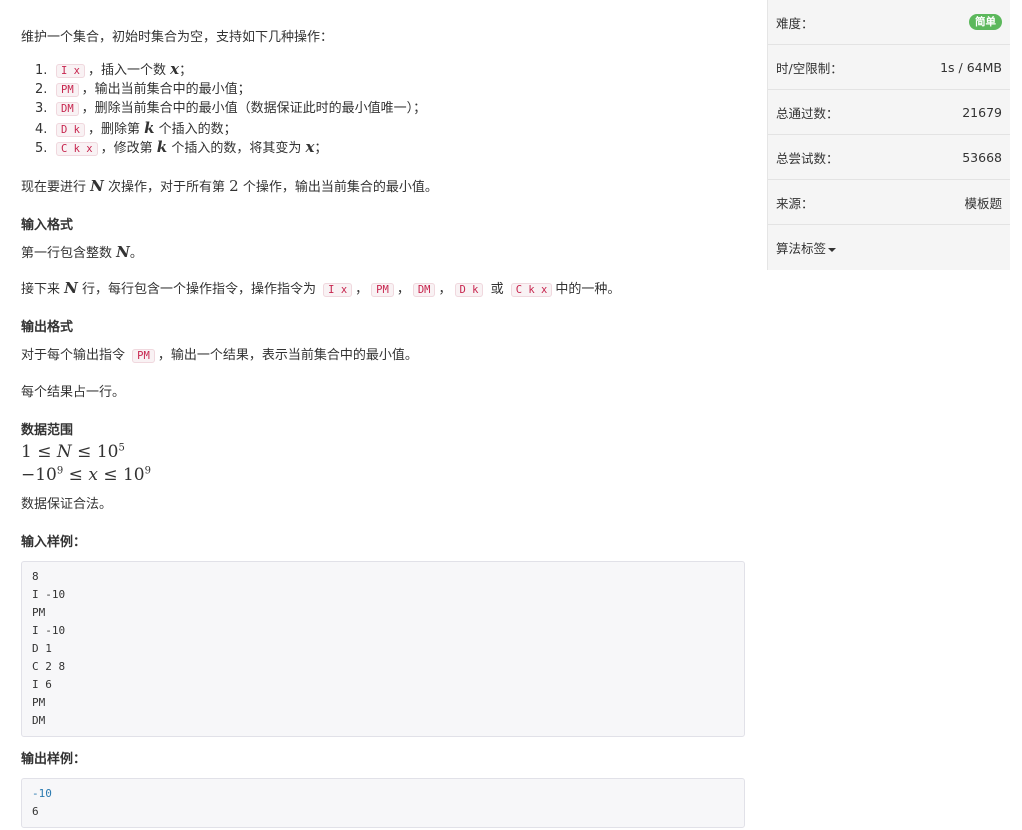 This screenshot has width=1022, height=830. I want to click on sample-input-heading: 输入样例：, so click(54, 542).